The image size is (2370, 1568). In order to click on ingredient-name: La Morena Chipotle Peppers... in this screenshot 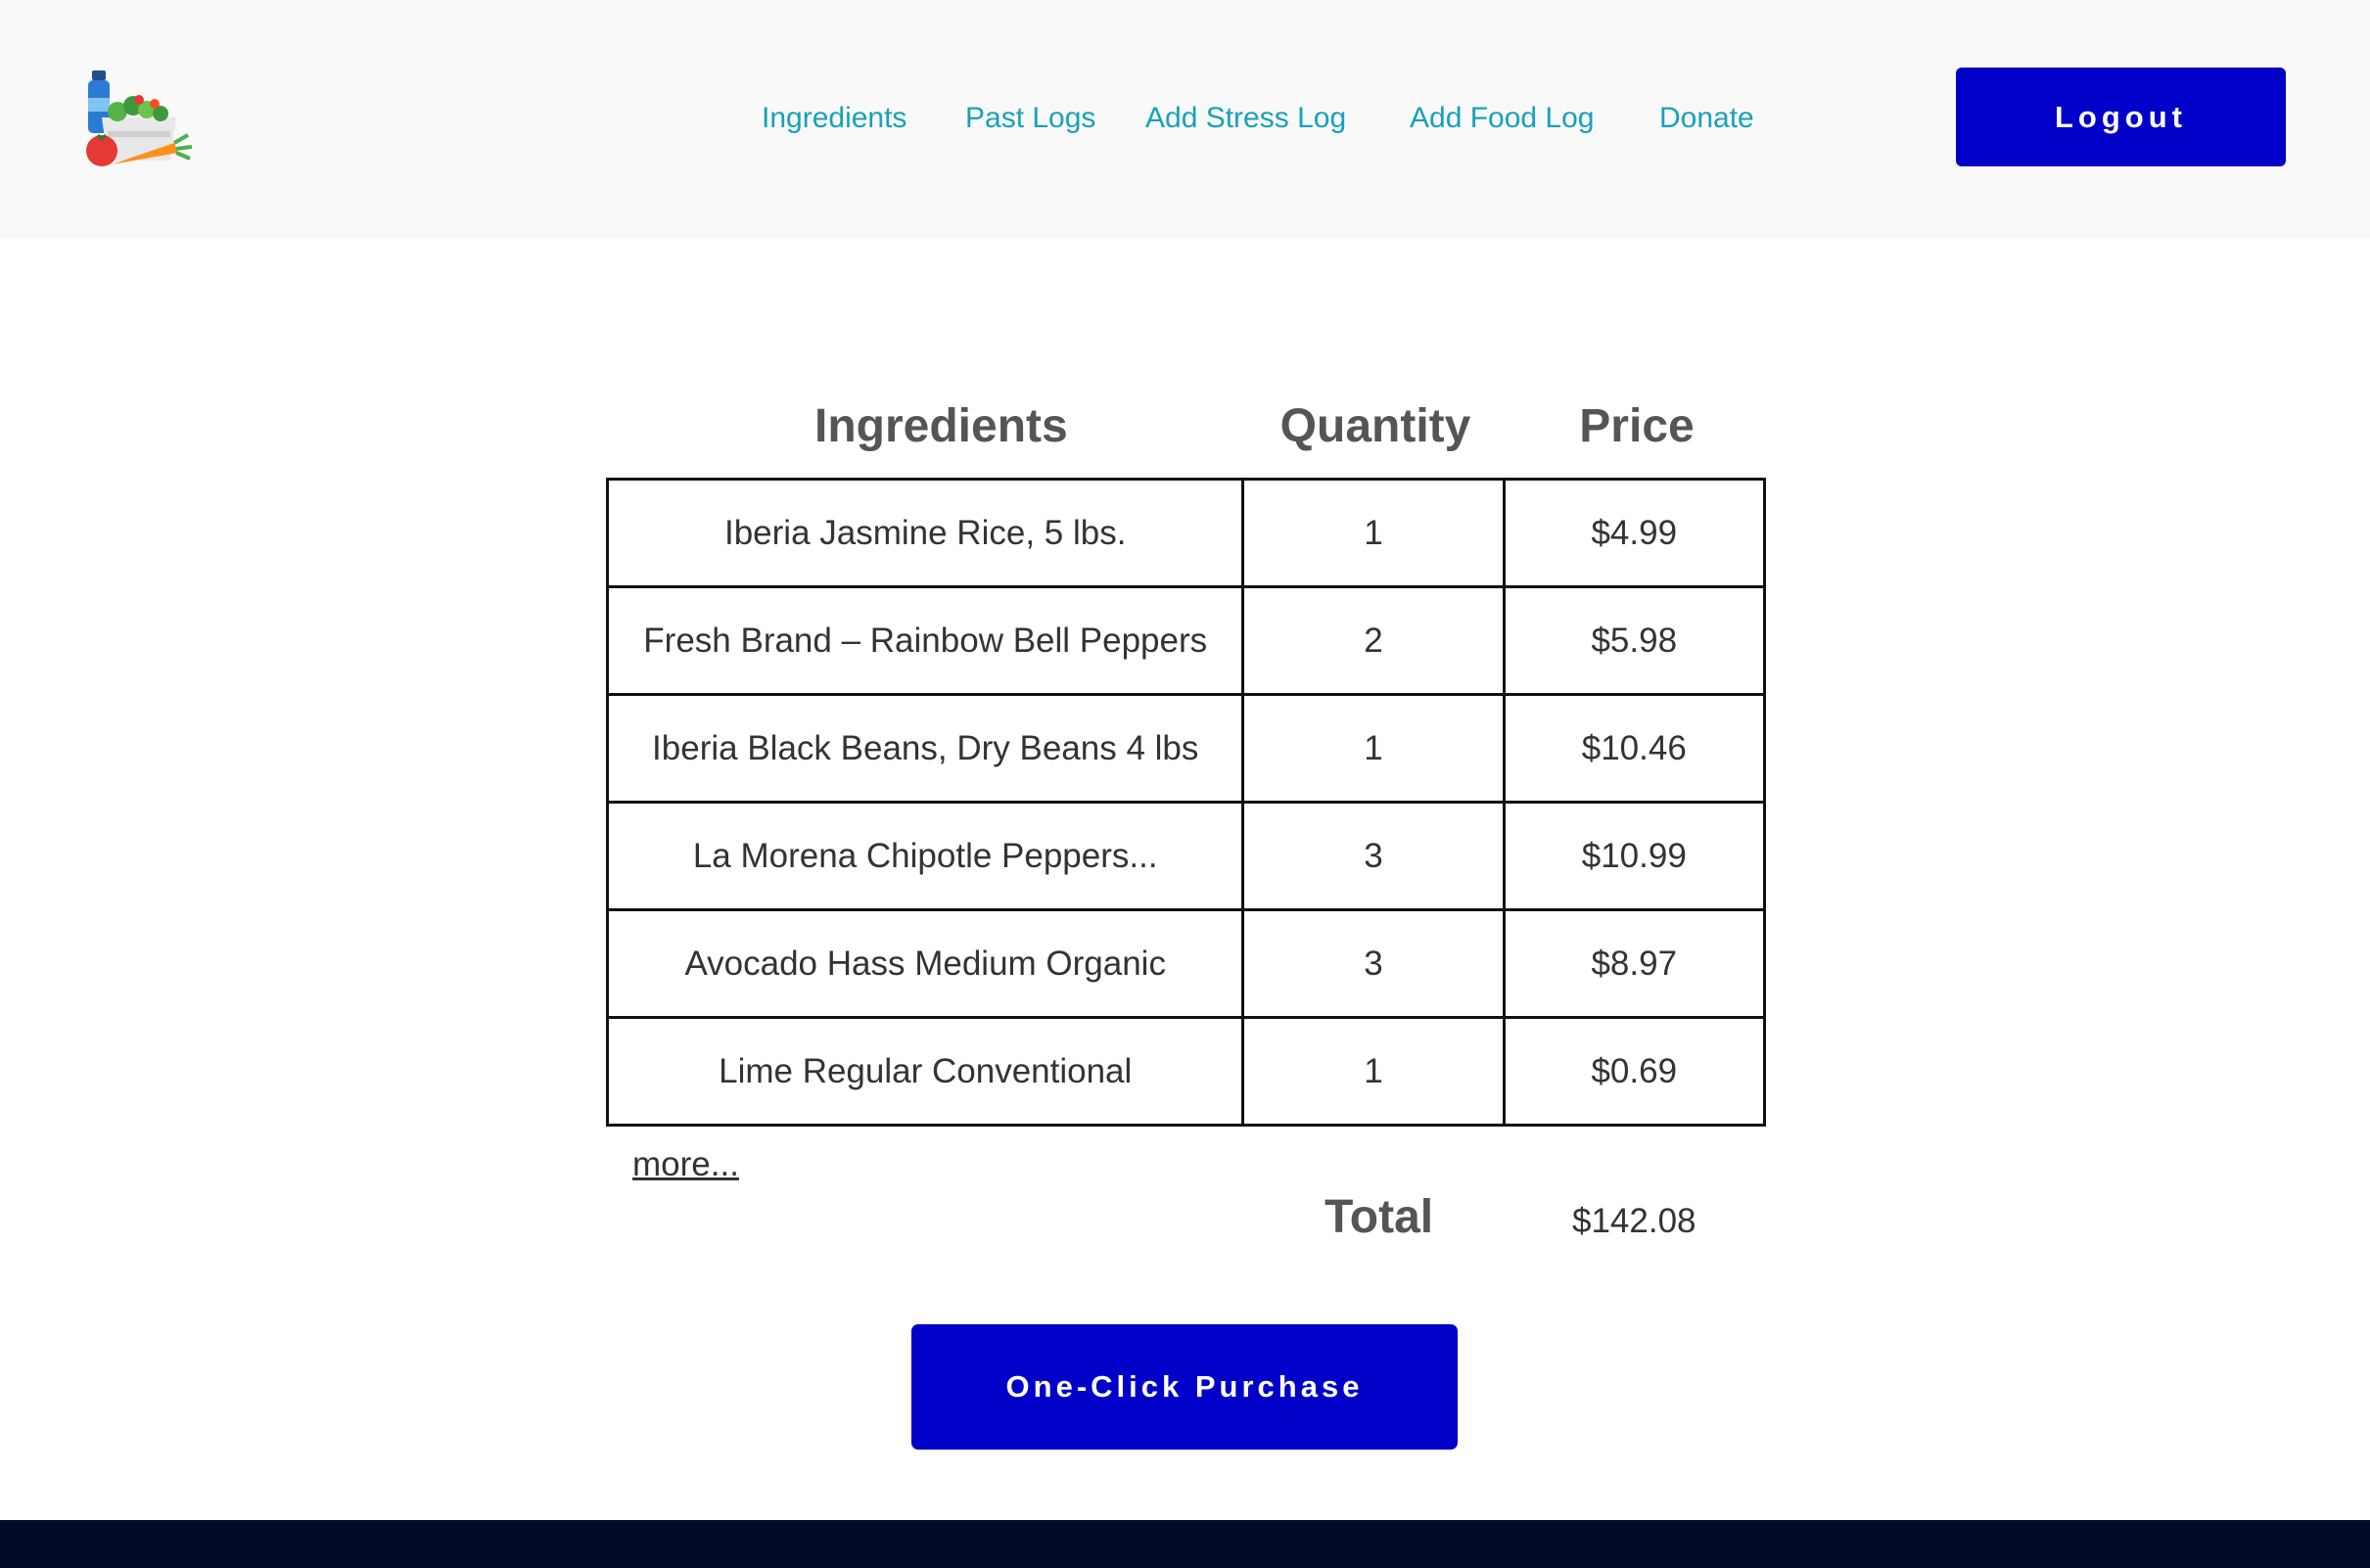, I will do `click(925, 856)`.